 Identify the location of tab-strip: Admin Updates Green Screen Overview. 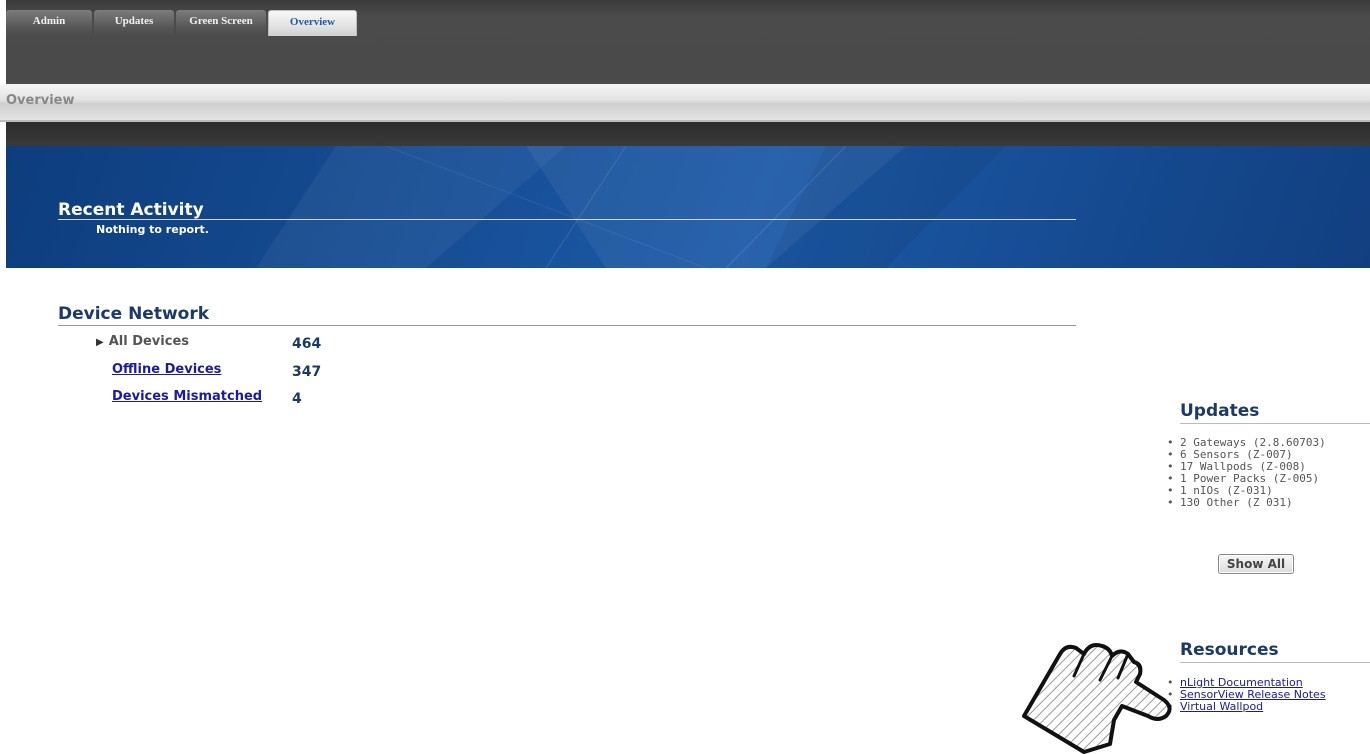
(182, 23).